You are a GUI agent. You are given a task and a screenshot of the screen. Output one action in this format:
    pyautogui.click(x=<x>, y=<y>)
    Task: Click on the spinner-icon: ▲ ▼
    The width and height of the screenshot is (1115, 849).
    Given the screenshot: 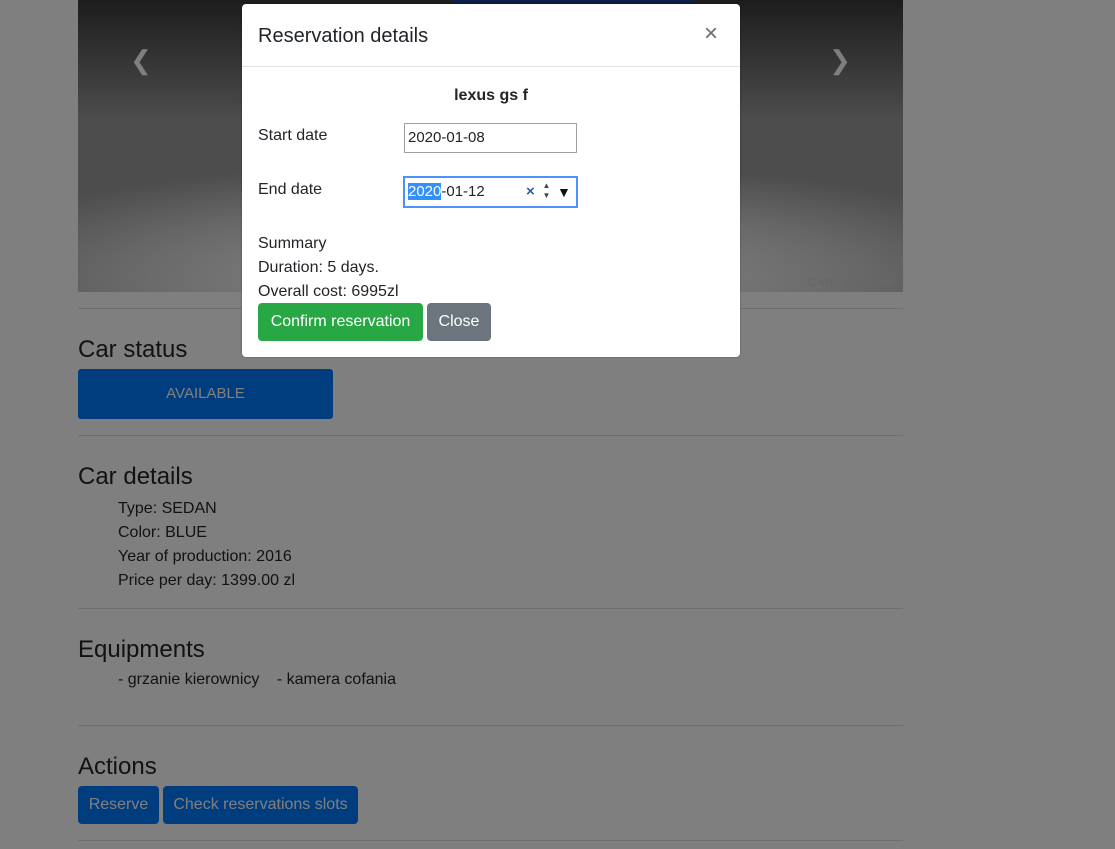 What is the action you would take?
    pyautogui.click(x=546, y=192)
    